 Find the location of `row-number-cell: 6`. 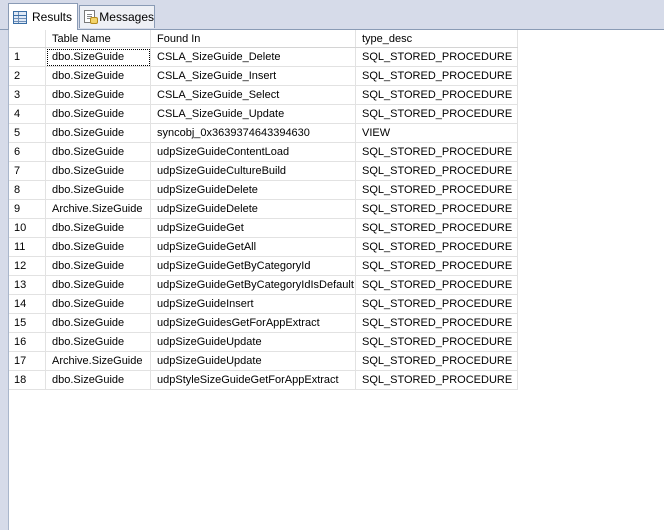

row-number-cell: 6 is located at coordinates (27, 152).